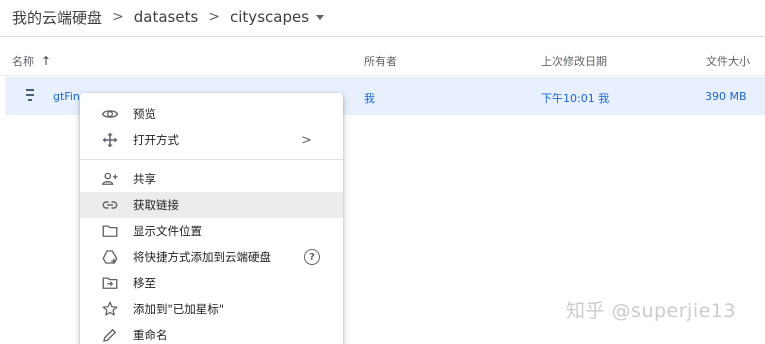 This screenshot has height=344, width=765. I want to click on menu-item-preview-label: 预览, so click(144, 114).